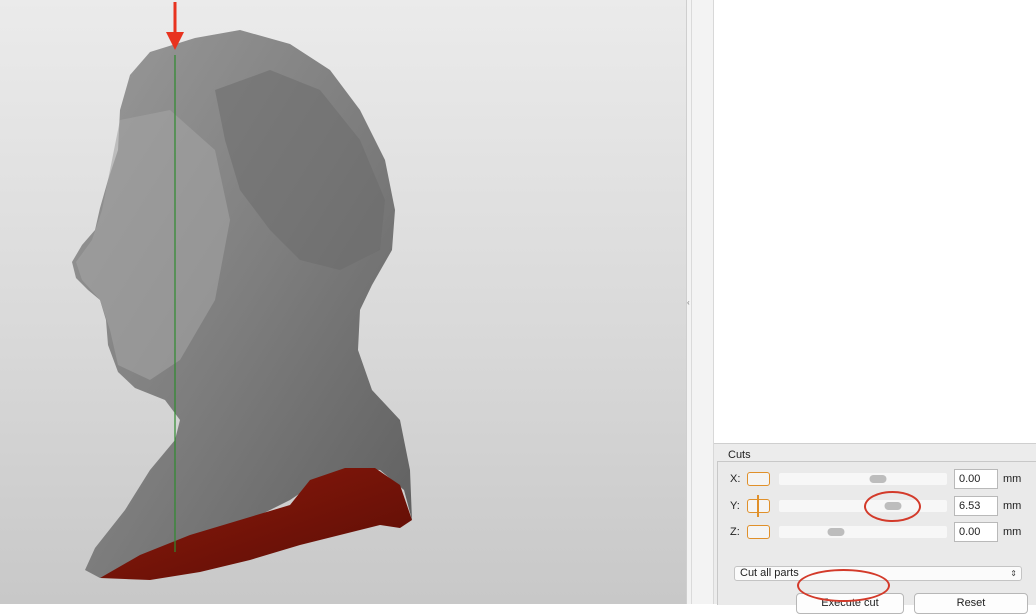 The image size is (1036, 614). What do you see at coordinates (739, 455) in the screenshot?
I see `cuts-title: Cuts` at bounding box center [739, 455].